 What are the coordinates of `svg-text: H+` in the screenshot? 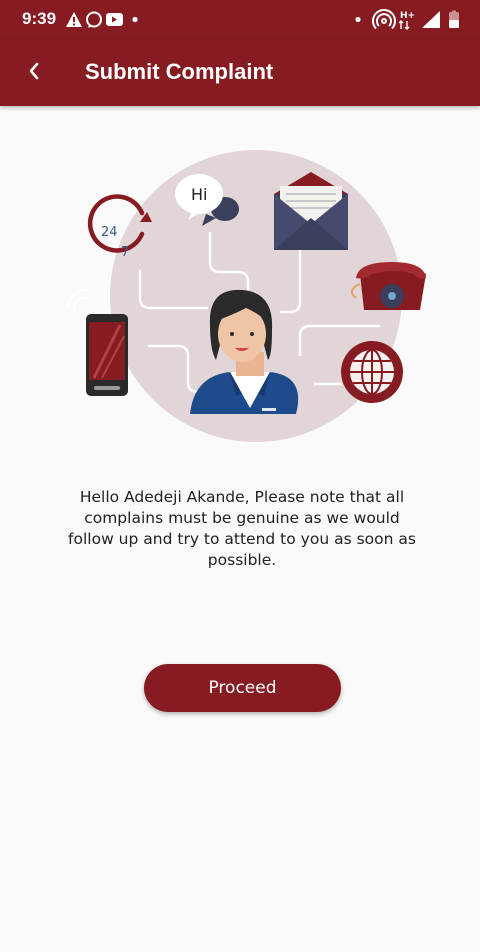 It's located at (407, 16).